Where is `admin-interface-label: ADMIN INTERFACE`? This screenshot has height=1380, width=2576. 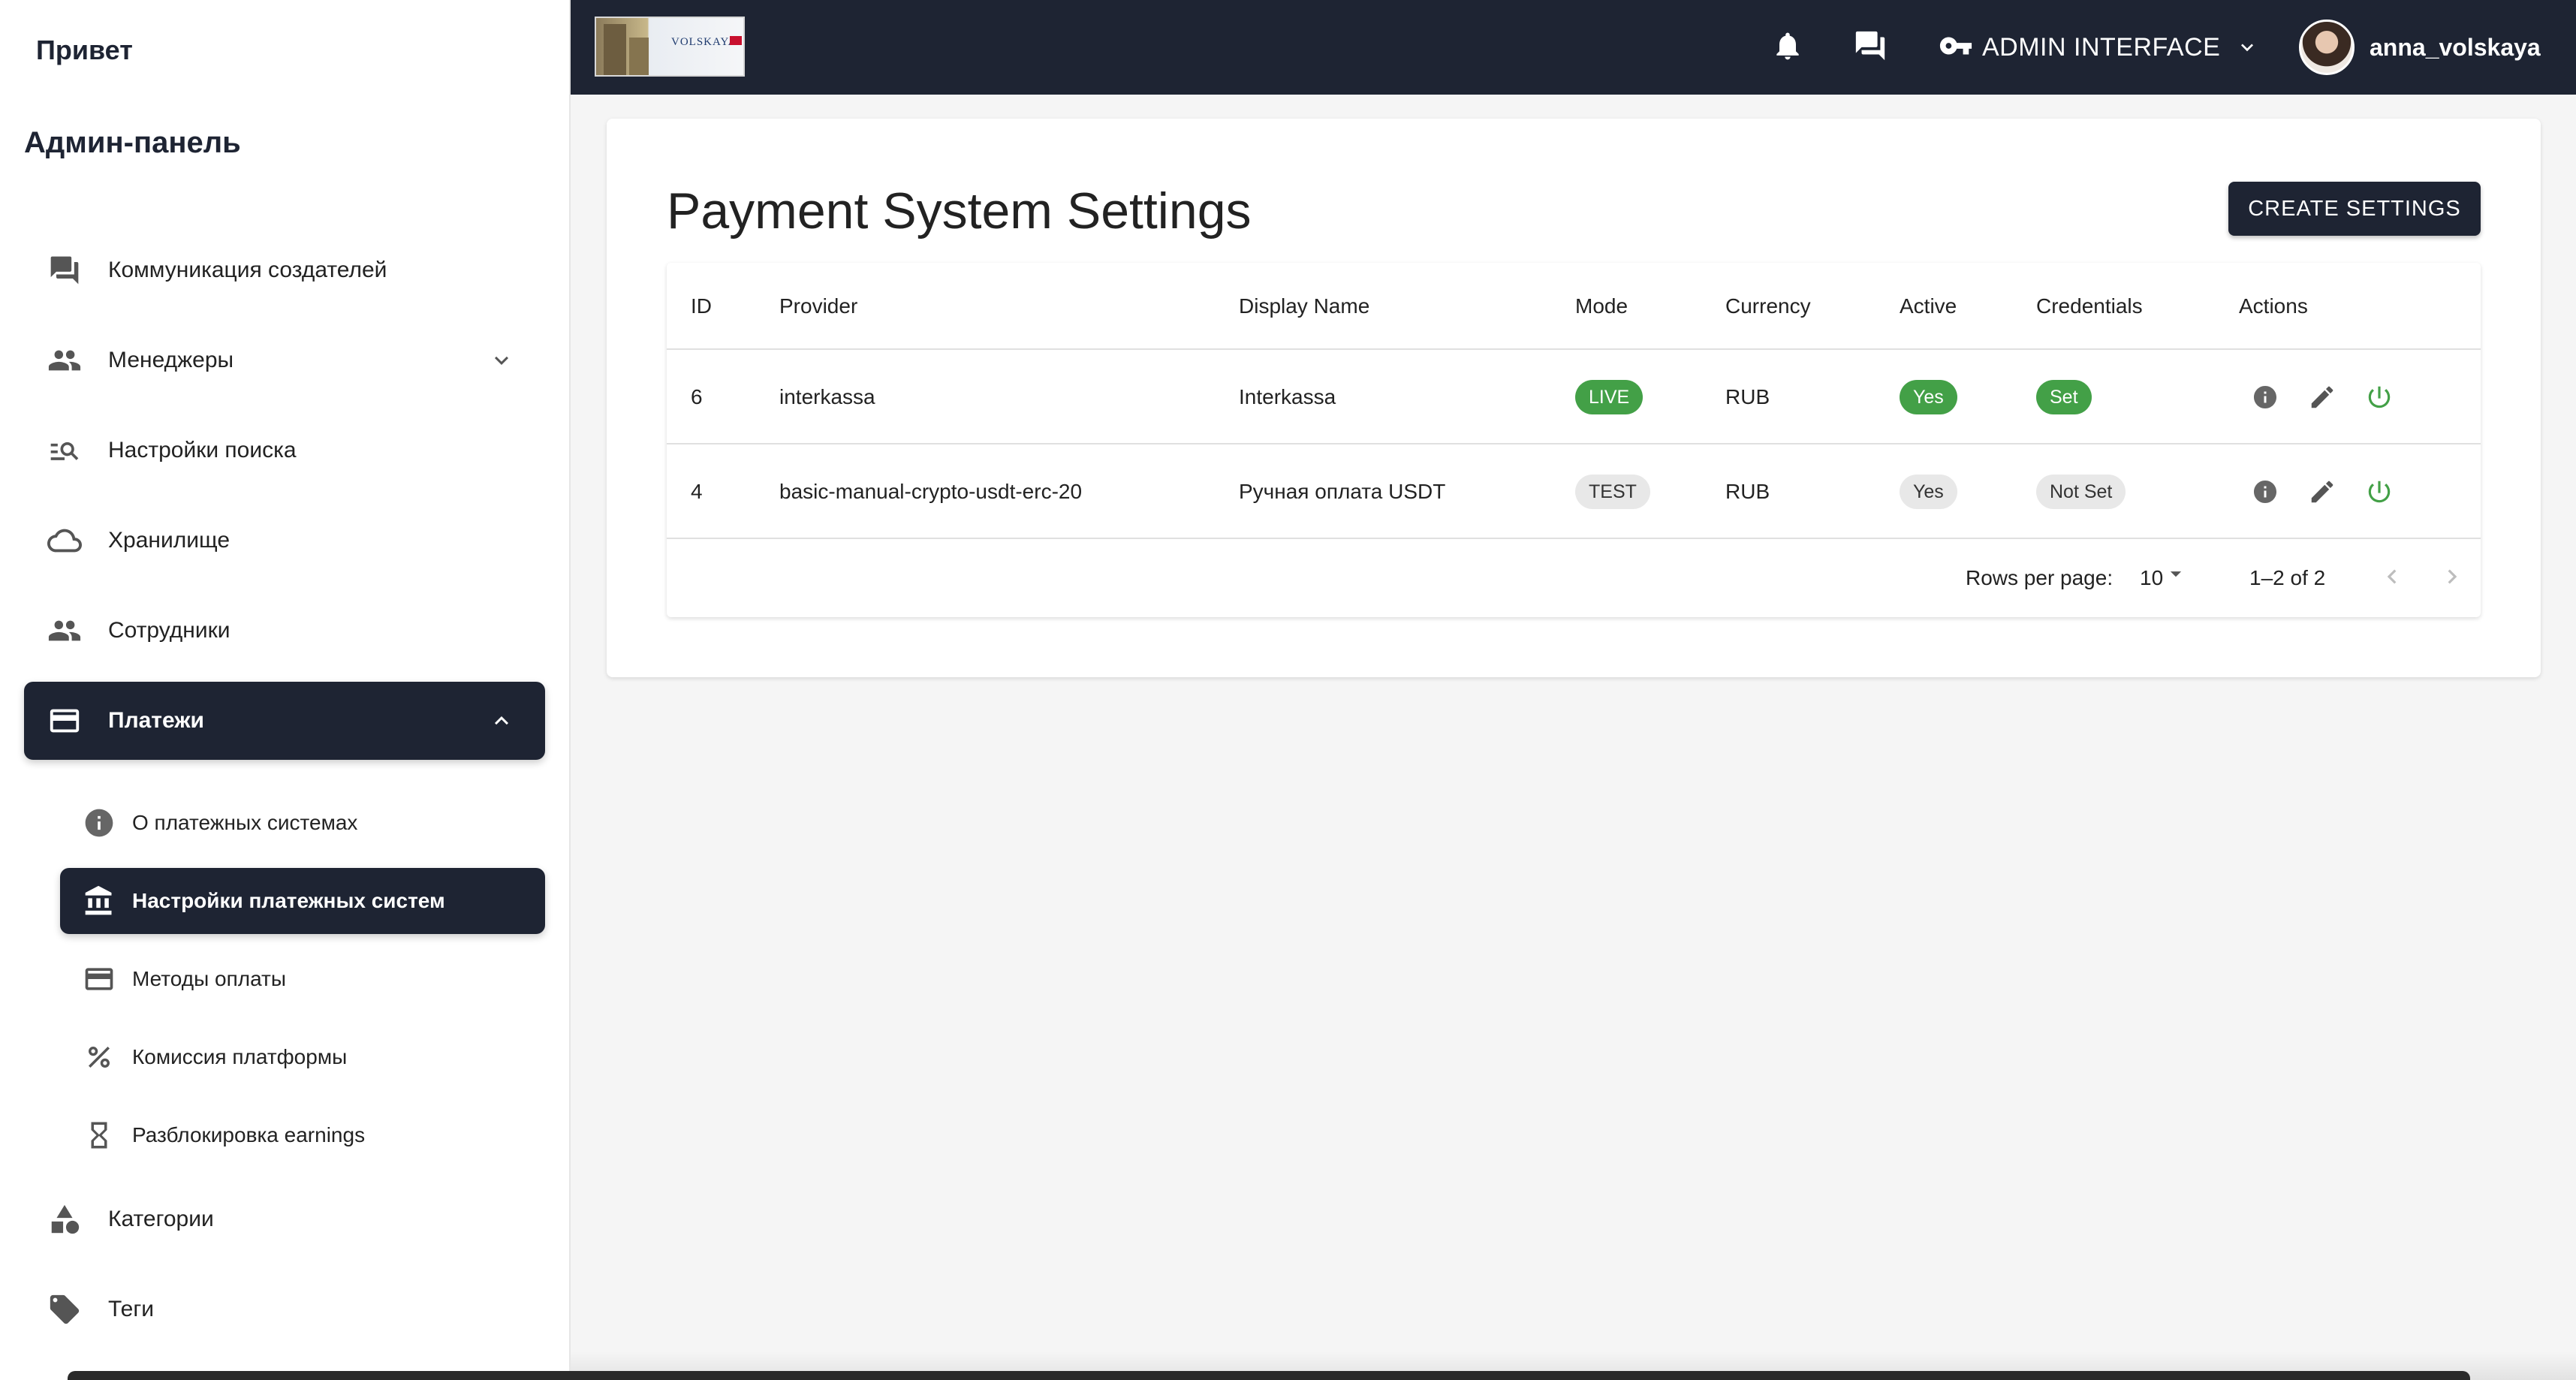 admin-interface-label: ADMIN INTERFACE is located at coordinates (2101, 47).